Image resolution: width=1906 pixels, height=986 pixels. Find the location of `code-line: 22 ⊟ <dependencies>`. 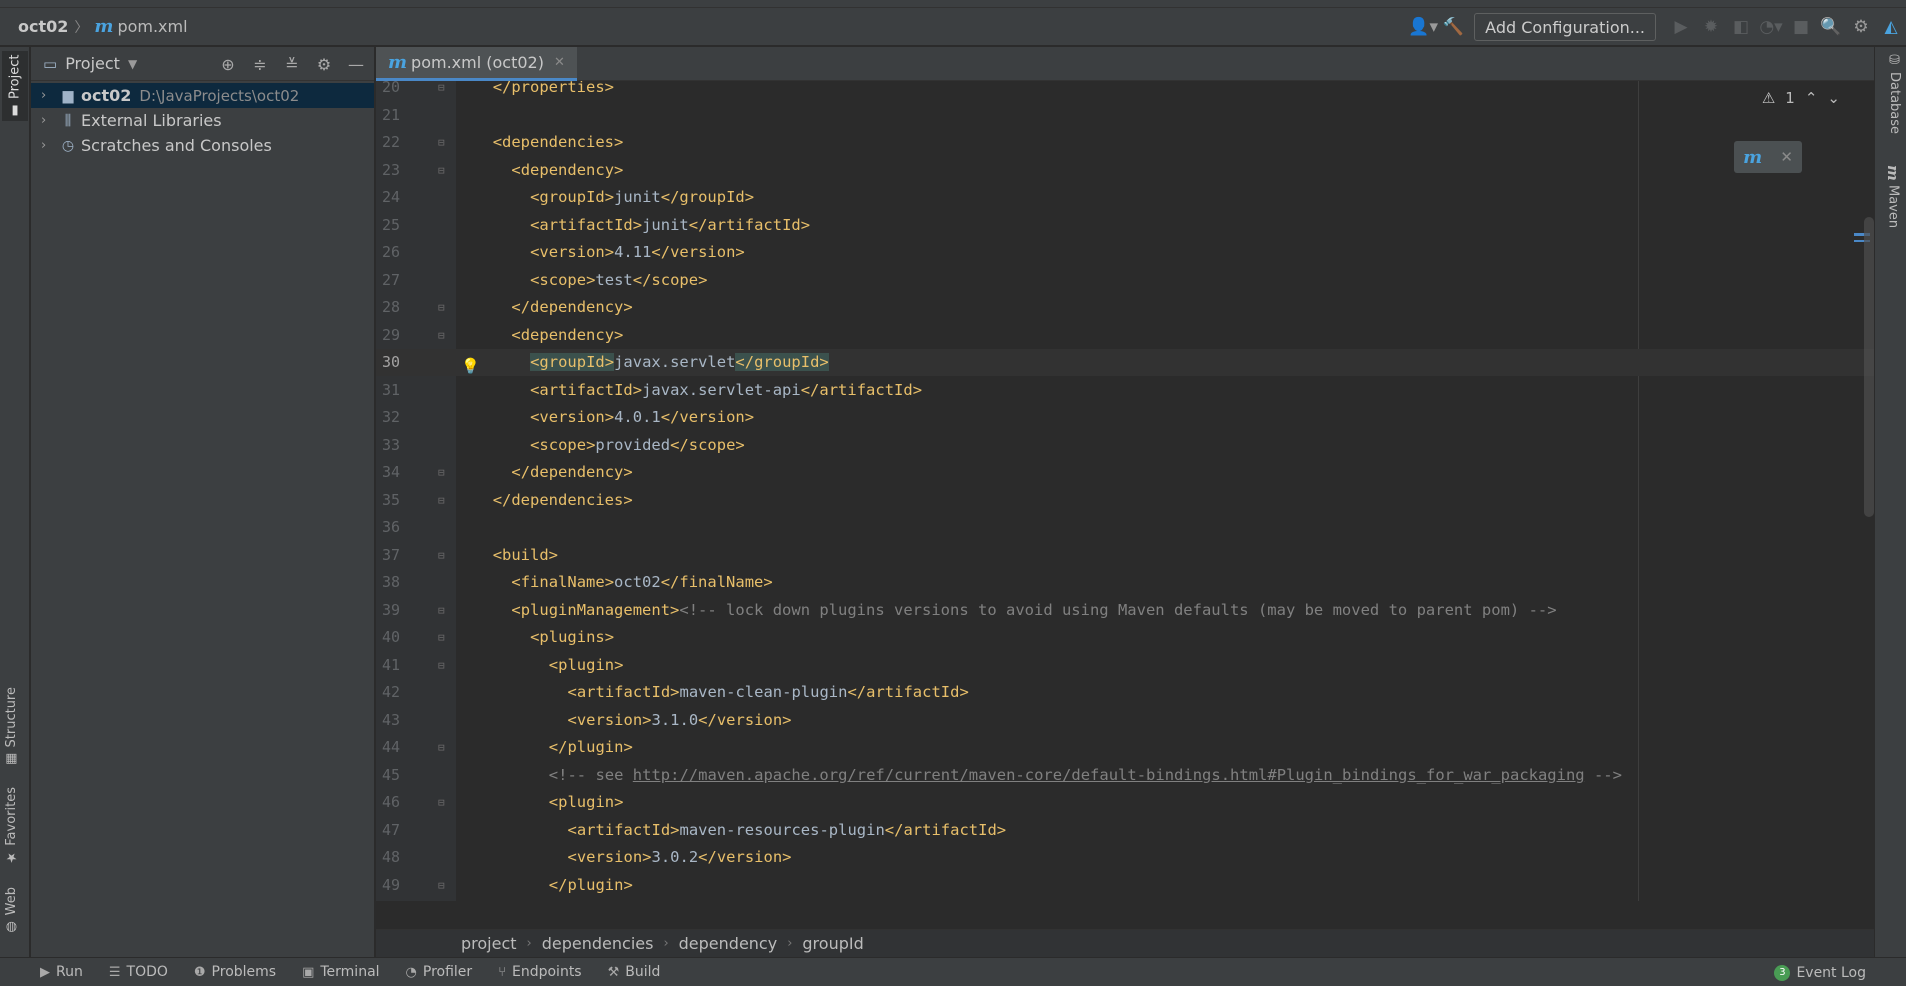

code-line: 22 ⊟ <dependencies> is located at coordinates (1125, 142).